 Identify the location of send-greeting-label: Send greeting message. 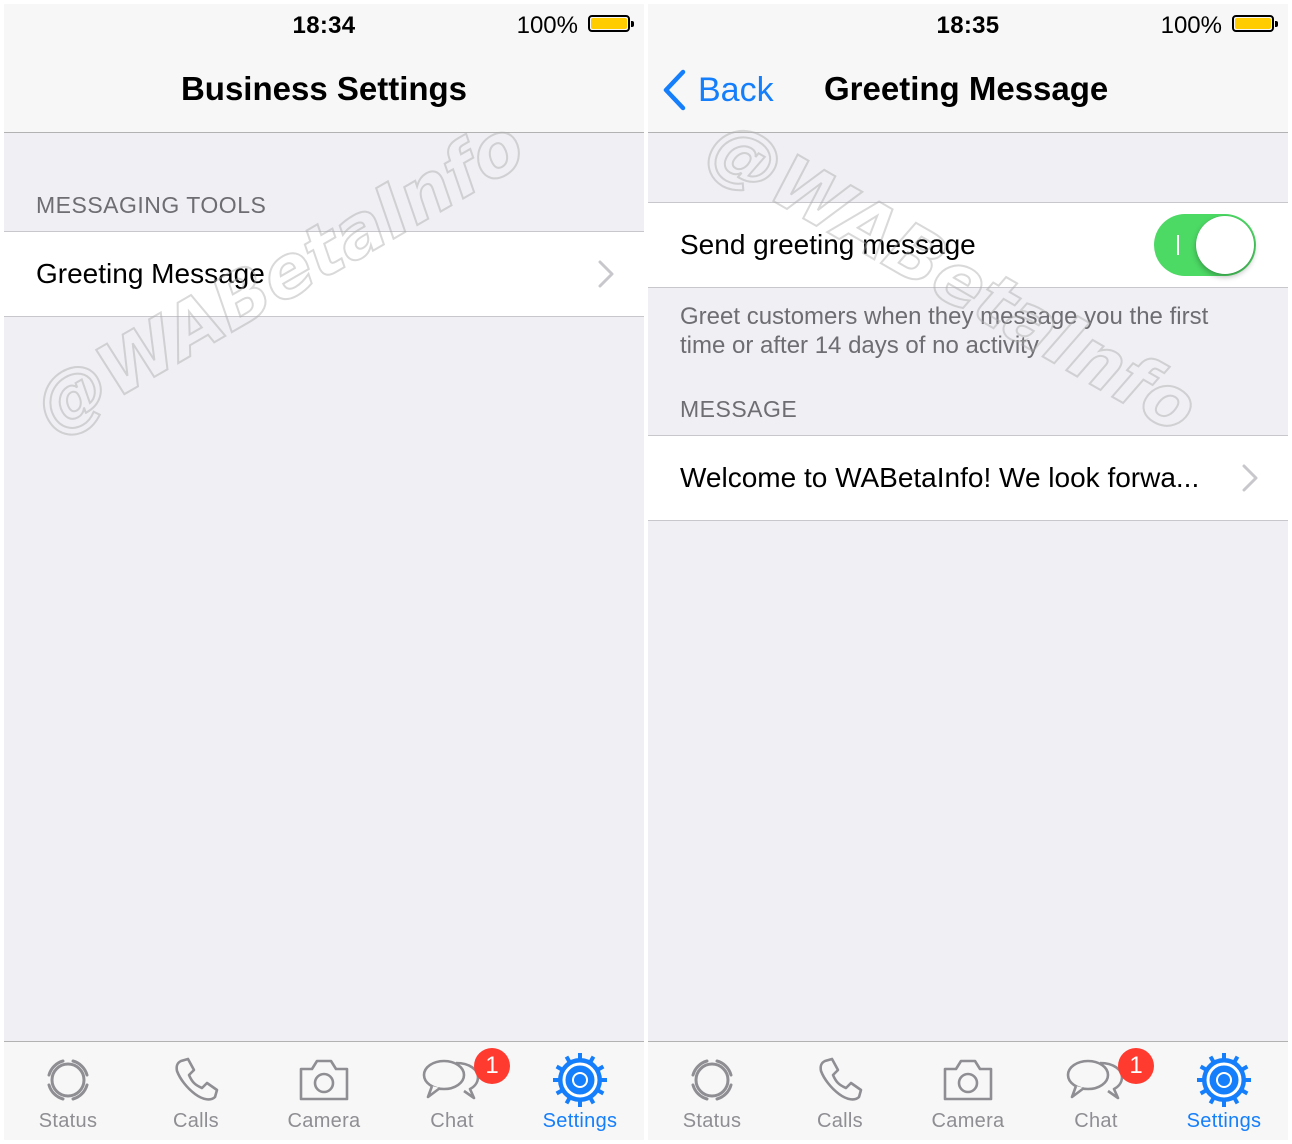
(828, 244).